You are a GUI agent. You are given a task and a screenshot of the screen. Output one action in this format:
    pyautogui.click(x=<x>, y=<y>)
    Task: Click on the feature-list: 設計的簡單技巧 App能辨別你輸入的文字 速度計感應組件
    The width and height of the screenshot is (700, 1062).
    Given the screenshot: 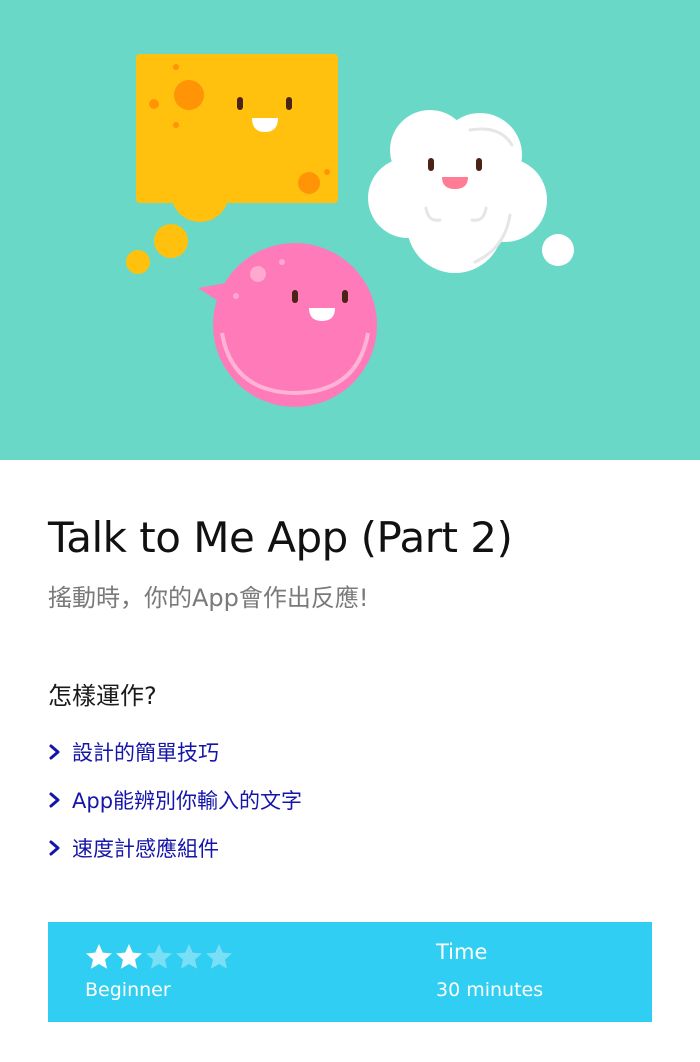 What is the action you would take?
    pyautogui.click(x=175, y=800)
    